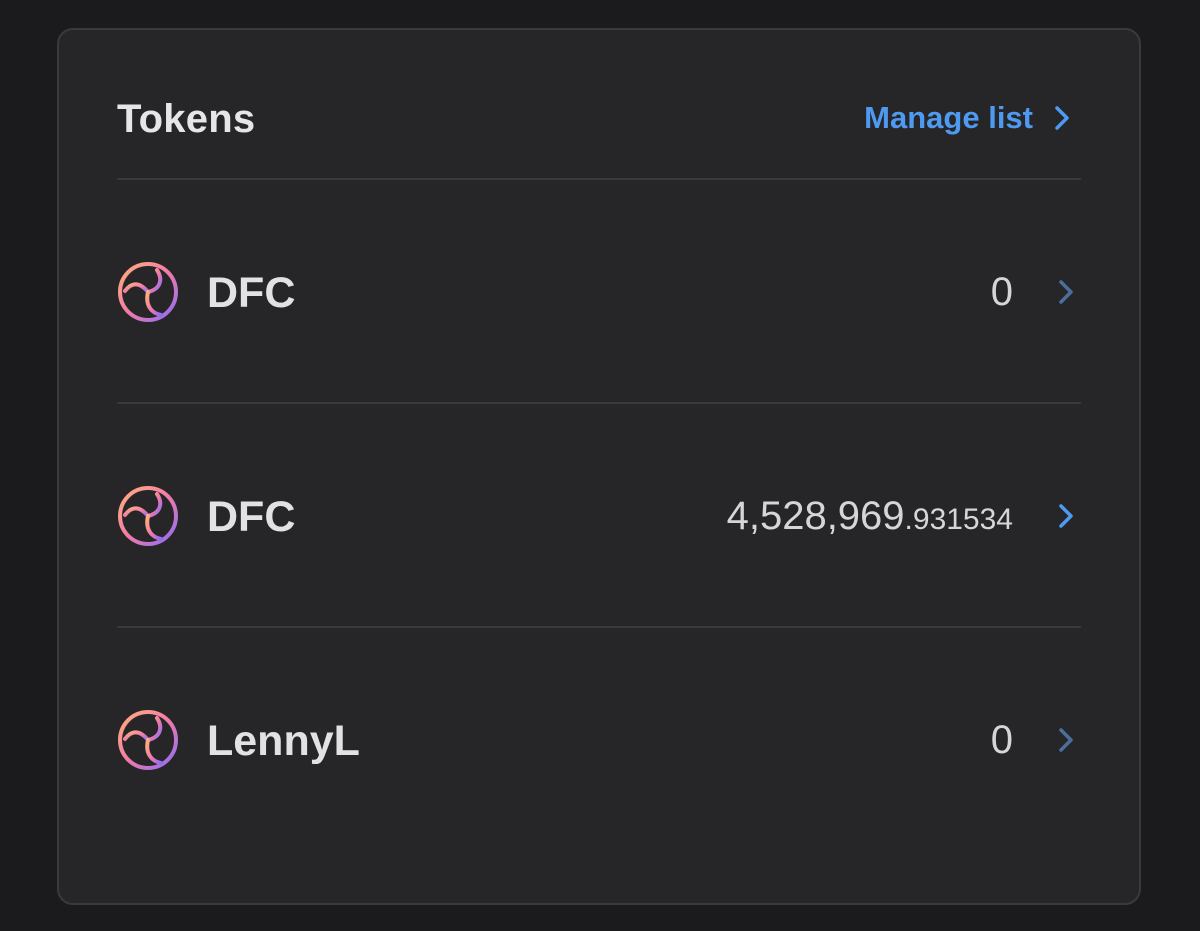 The width and height of the screenshot is (1200, 931). I want to click on tokens-title: Tokens, so click(186, 119).